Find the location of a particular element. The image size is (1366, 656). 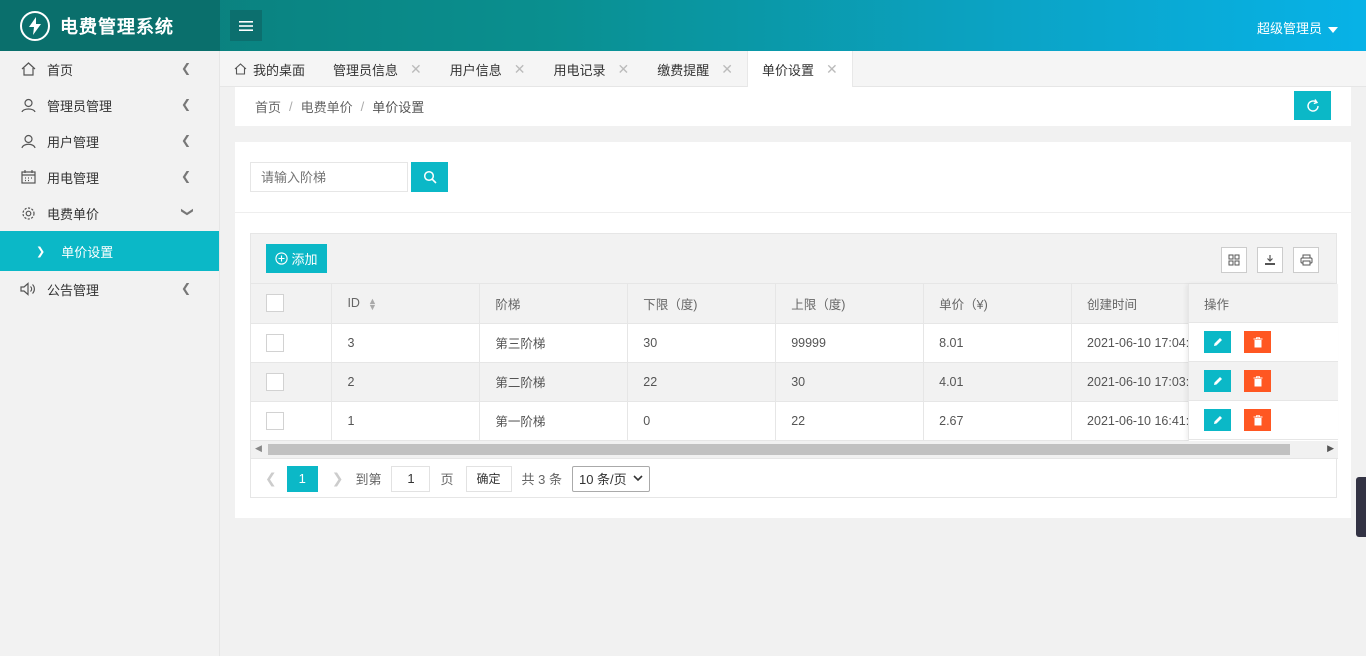

sidebar-subitem-price-settings: ❯ 单价设置 is located at coordinates (109, 251).